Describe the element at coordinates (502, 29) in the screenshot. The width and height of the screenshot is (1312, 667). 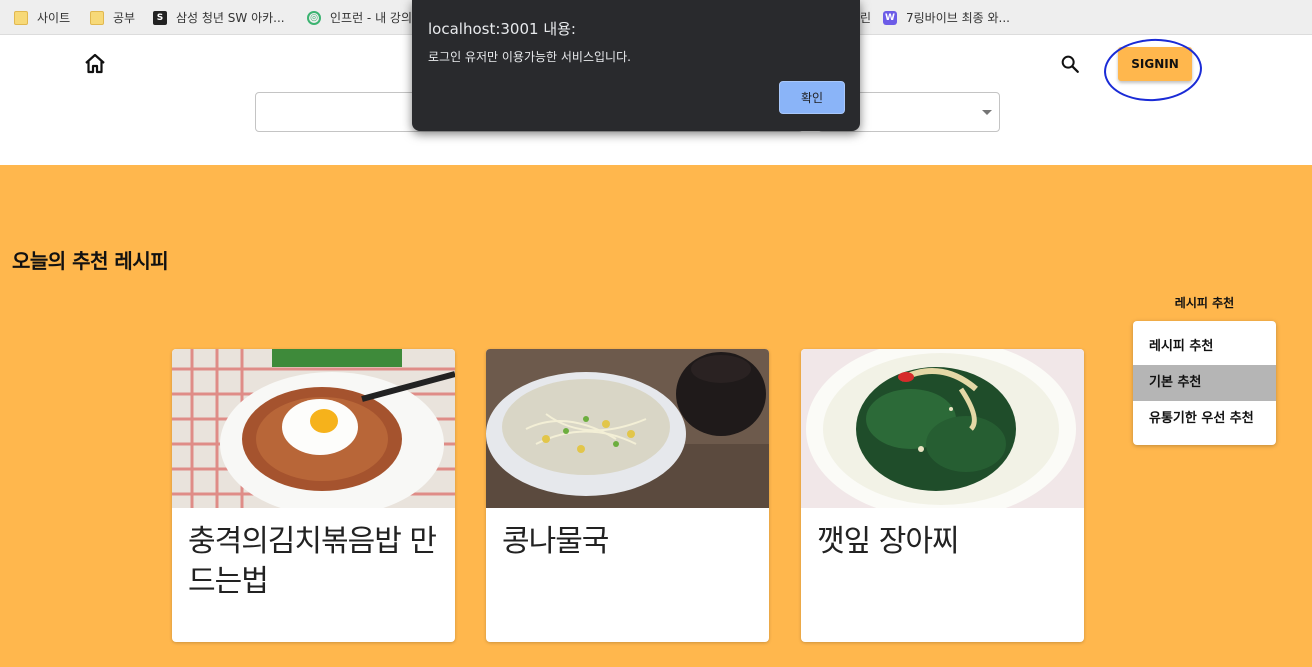
I see `alert-title: localhost:3001 내용:` at that location.